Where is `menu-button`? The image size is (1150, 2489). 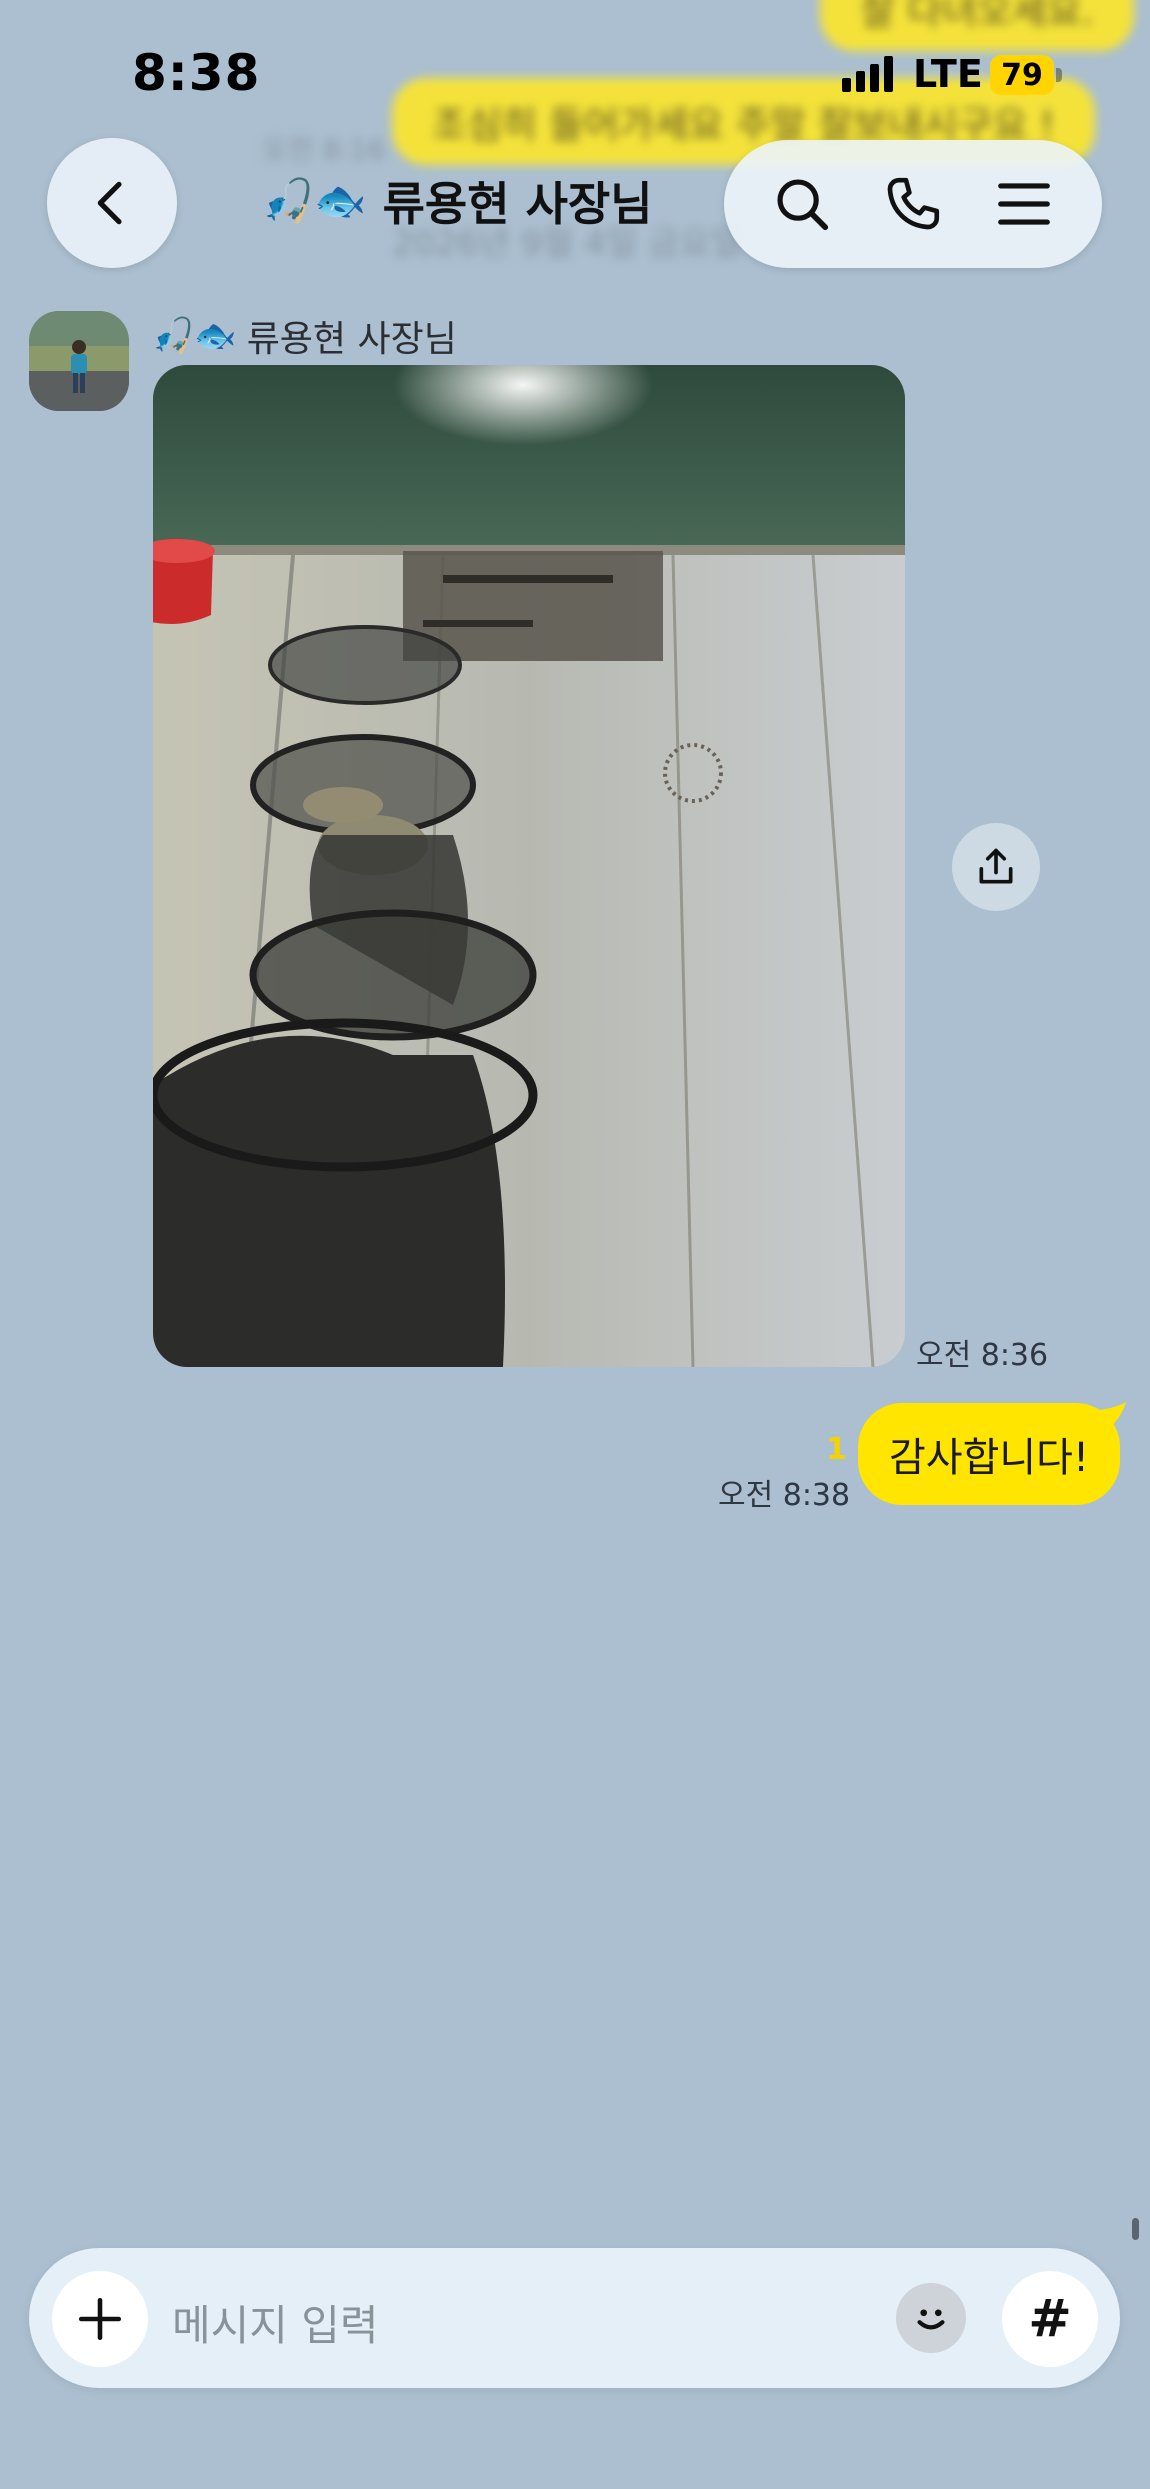 menu-button is located at coordinates (1024, 204).